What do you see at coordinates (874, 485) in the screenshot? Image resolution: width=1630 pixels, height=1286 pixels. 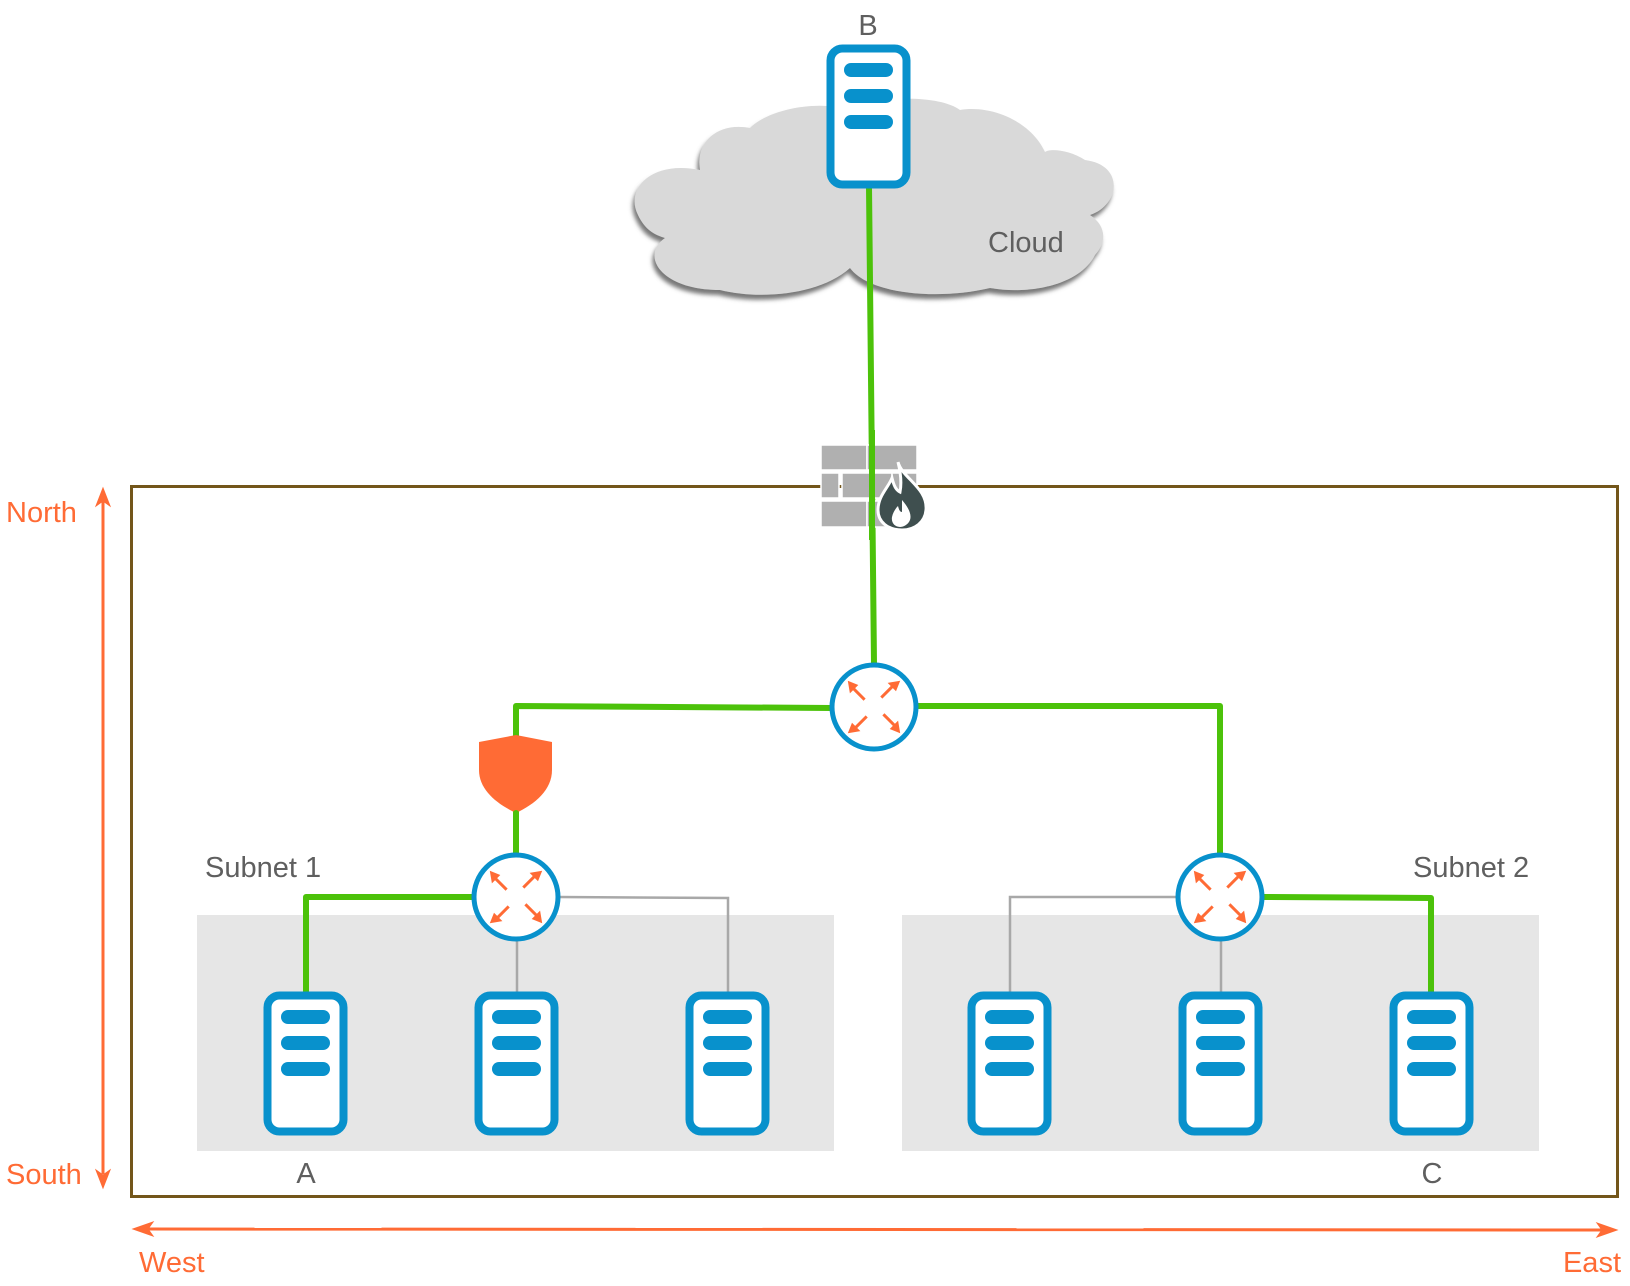 I see `firewall-icon` at bounding box center [874, 485].